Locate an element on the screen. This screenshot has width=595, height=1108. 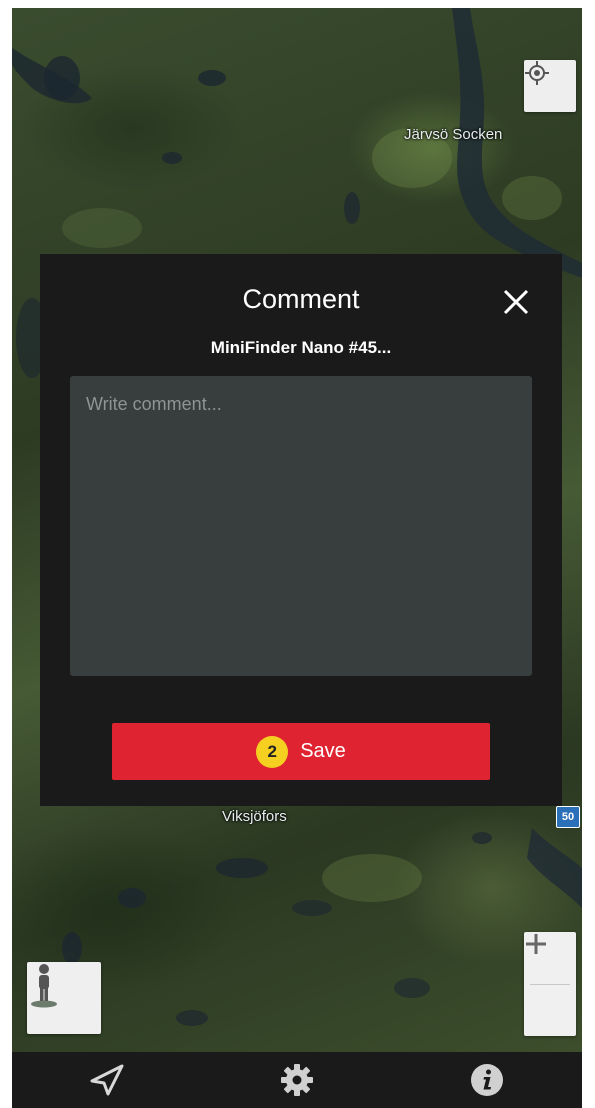
zoom-control is located at coordinates (550, 984).